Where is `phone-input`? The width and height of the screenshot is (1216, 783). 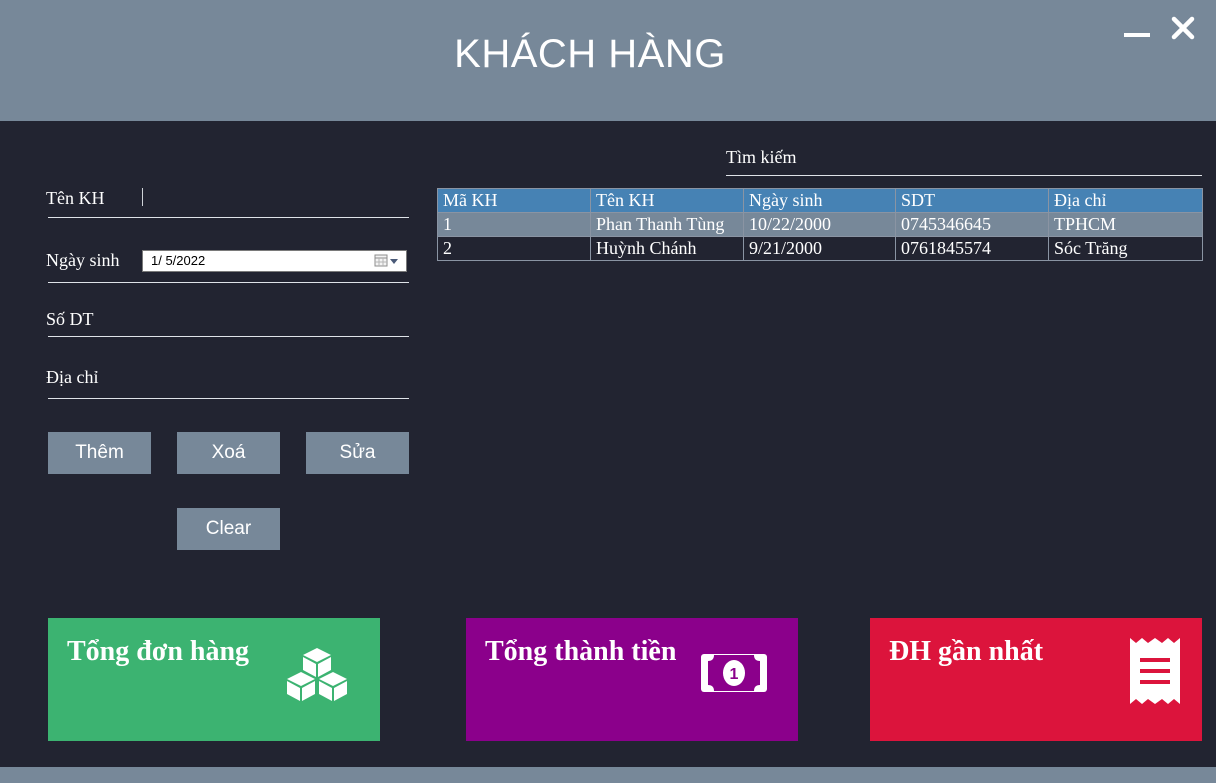
phone-input is located at coordinates (228, 336).